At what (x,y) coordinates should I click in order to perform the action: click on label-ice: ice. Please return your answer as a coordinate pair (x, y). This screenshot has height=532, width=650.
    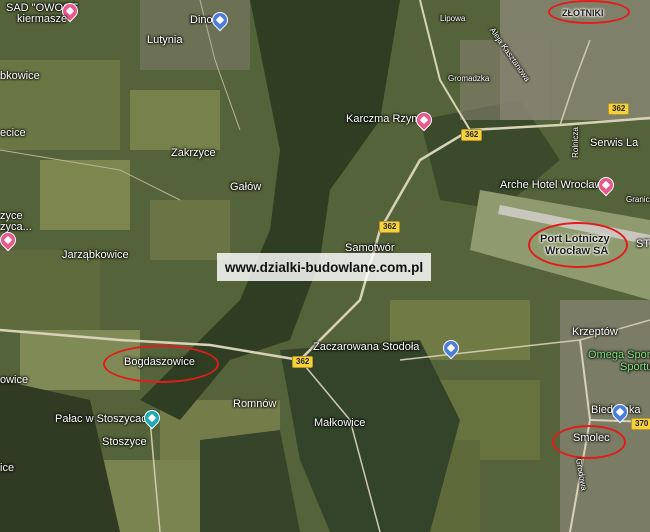
    Looking at the image, I should click on (7, 468).